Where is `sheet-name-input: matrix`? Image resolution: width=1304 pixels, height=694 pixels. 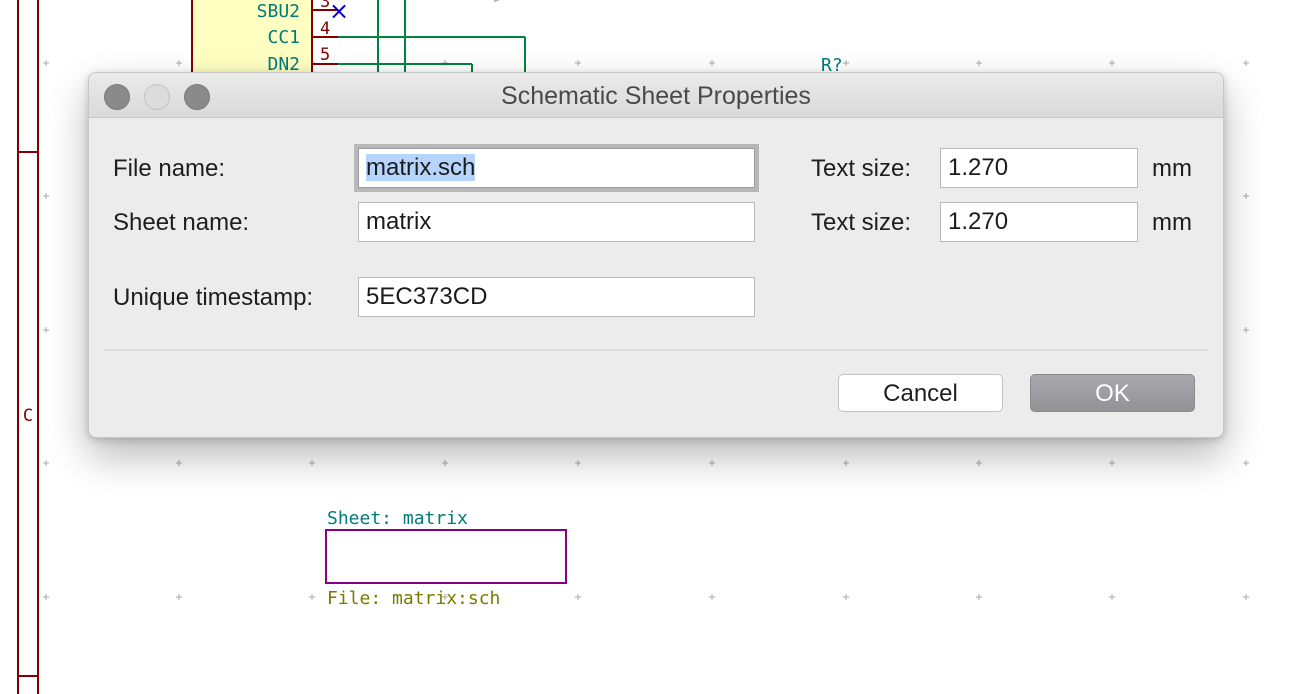
sheet-name-input: matrix is located at coordinates (556, 222).